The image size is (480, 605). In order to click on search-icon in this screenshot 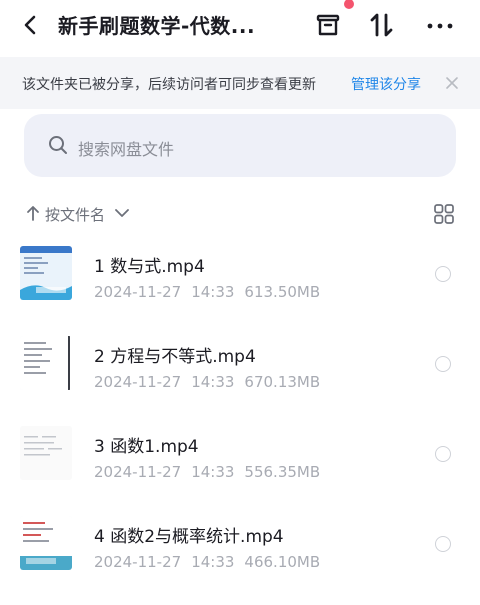, I will do `click(58, 145)`.